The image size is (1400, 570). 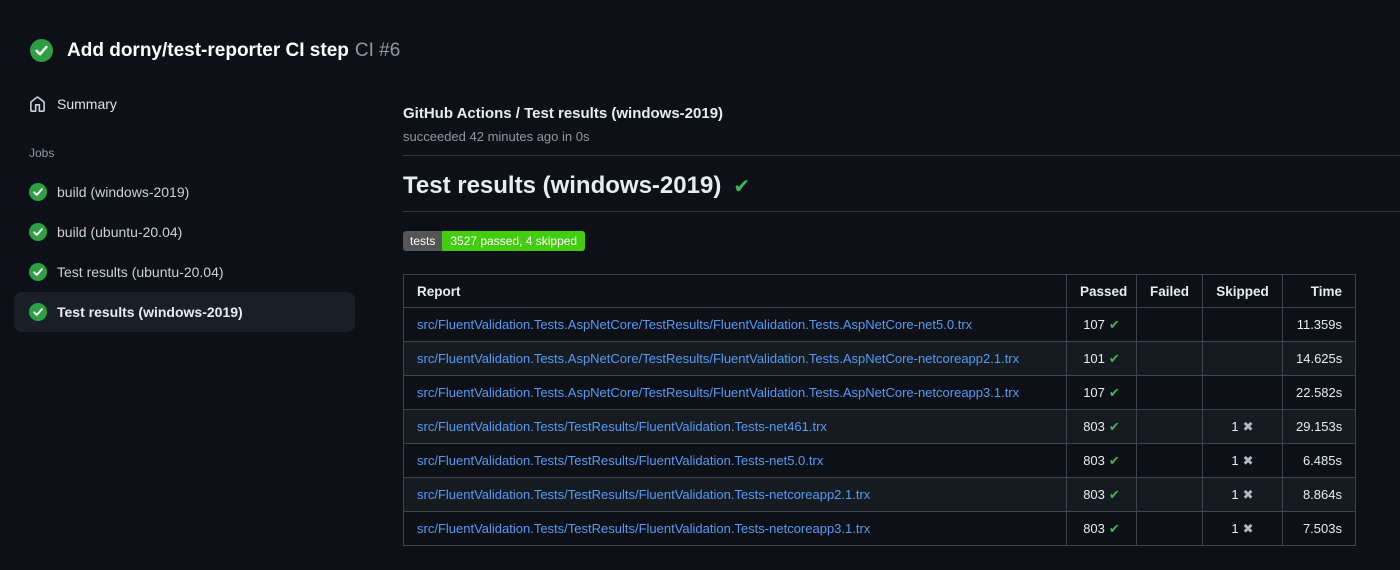 I want to click on time-value: 29.153s, so click(x=1319, y=426).